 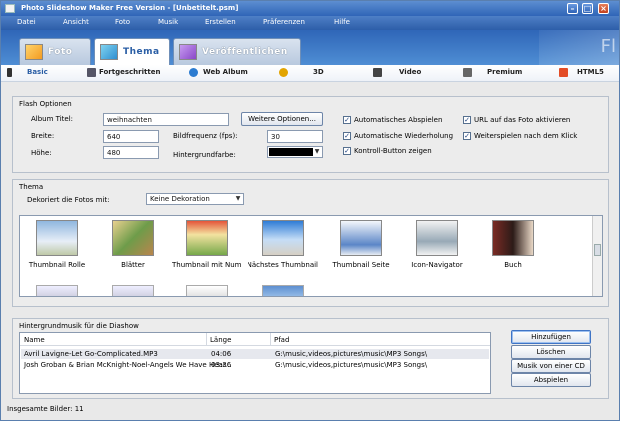 I want to click on advanced-icon, so click(x=91, y=72).